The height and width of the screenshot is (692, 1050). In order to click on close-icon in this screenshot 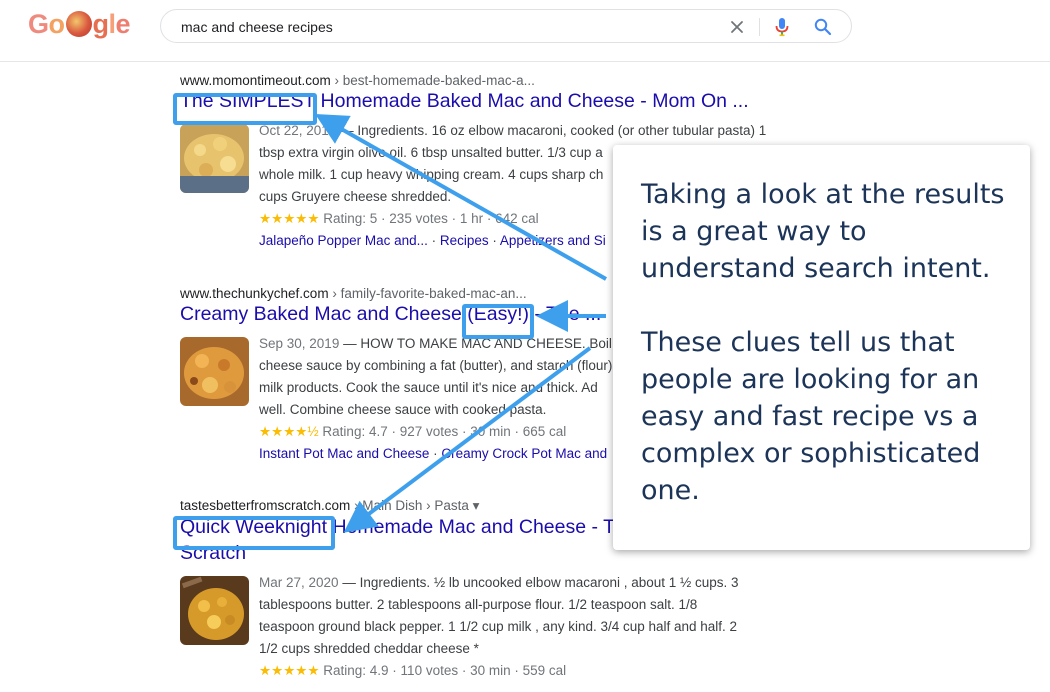, I will do `click(737, 27)`.